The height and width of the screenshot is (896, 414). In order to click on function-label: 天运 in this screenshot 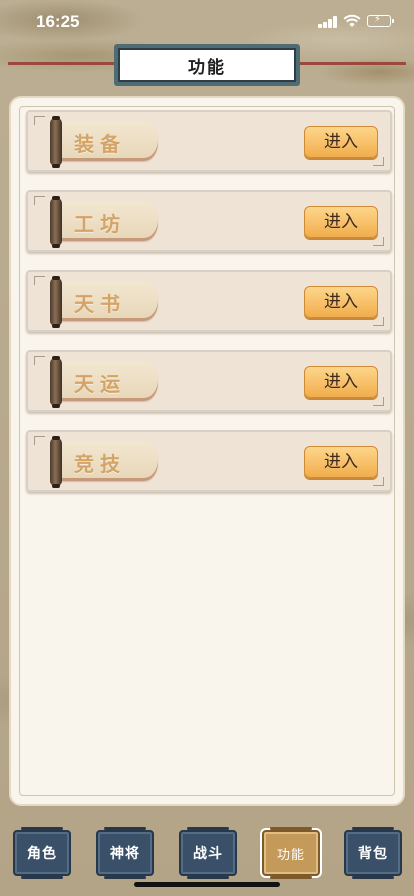, I will do `click(100, 384)`.